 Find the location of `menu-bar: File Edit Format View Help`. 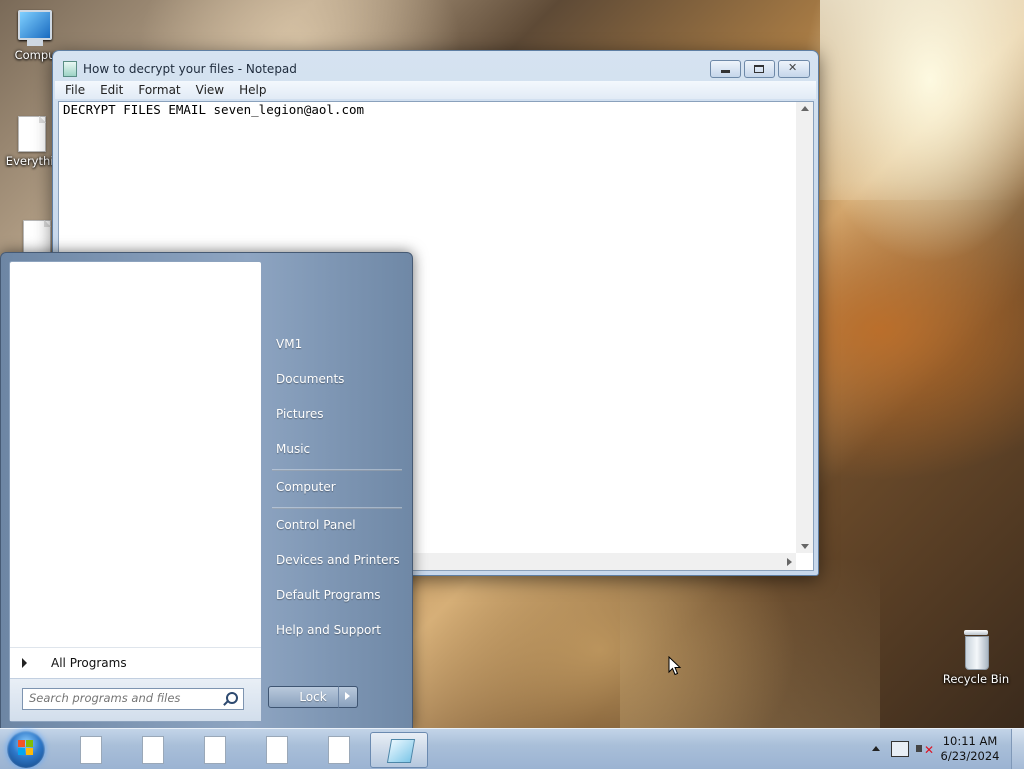

menu-bar: File Edit Format View Help is located at coordinates (435, 90).